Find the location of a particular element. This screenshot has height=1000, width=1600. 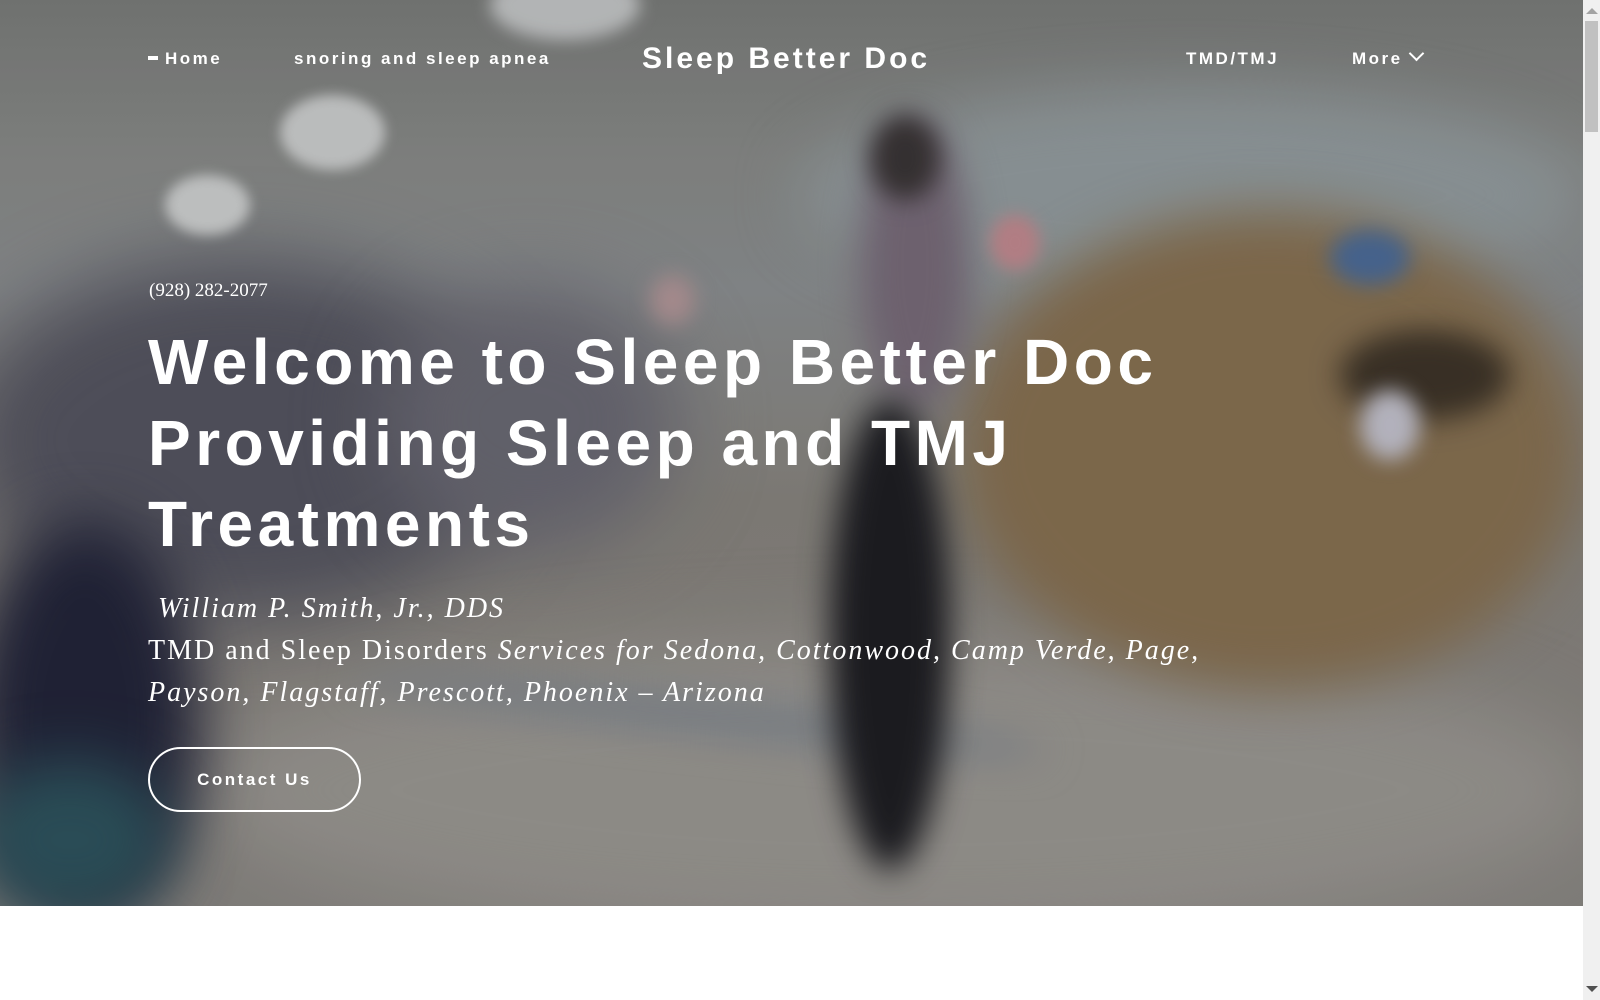

nav-tmd-link: TMD/TMJ is located at coordinates (1232, 59).